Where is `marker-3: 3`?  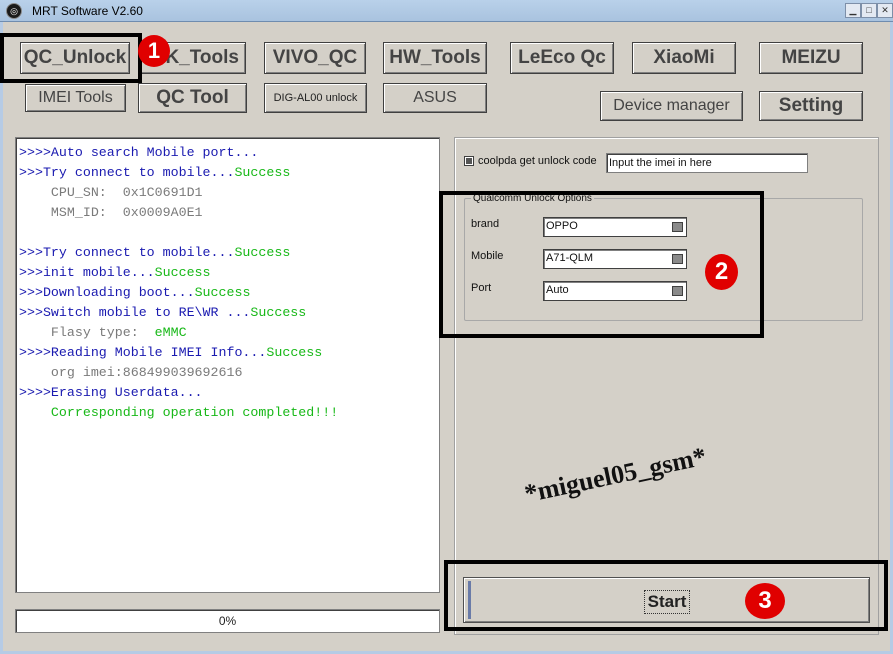
marker-3: 3 is located at coordinates (765, 601).